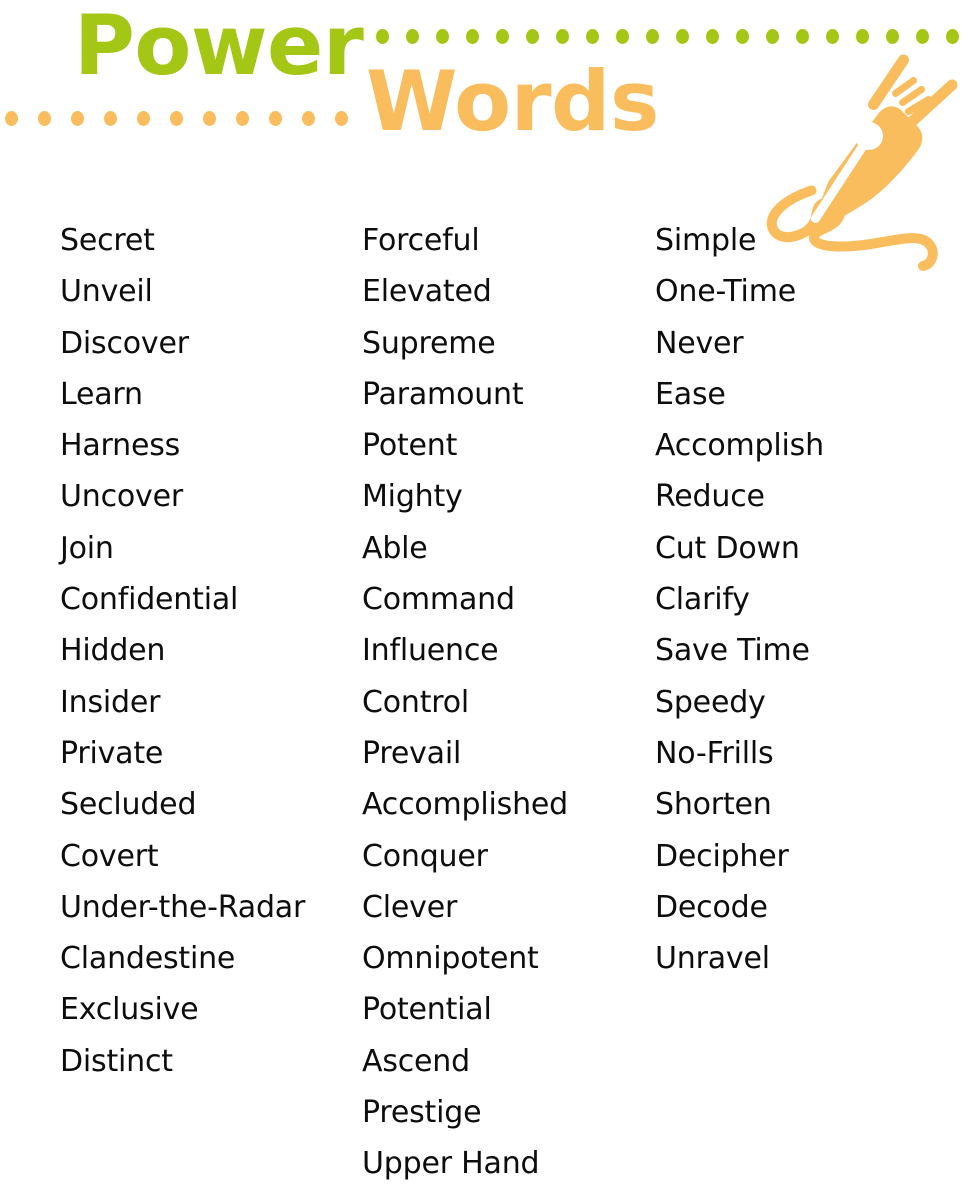  Describe the element at coordinates (186, 118) in the screenshot. I see `orange-dot-decoration-row` at that location.